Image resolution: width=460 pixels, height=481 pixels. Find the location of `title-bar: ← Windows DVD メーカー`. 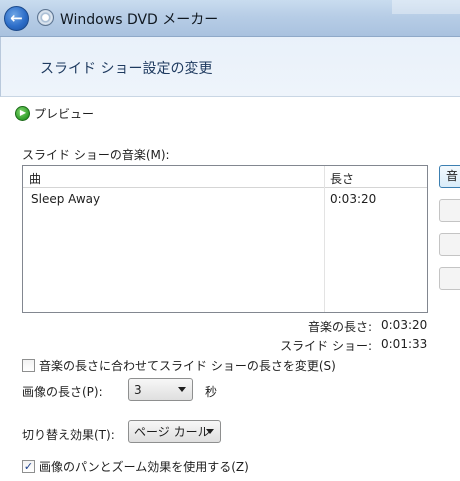

title-bar: ← Windows DVD メーカー is located at coordinates (230, 18).